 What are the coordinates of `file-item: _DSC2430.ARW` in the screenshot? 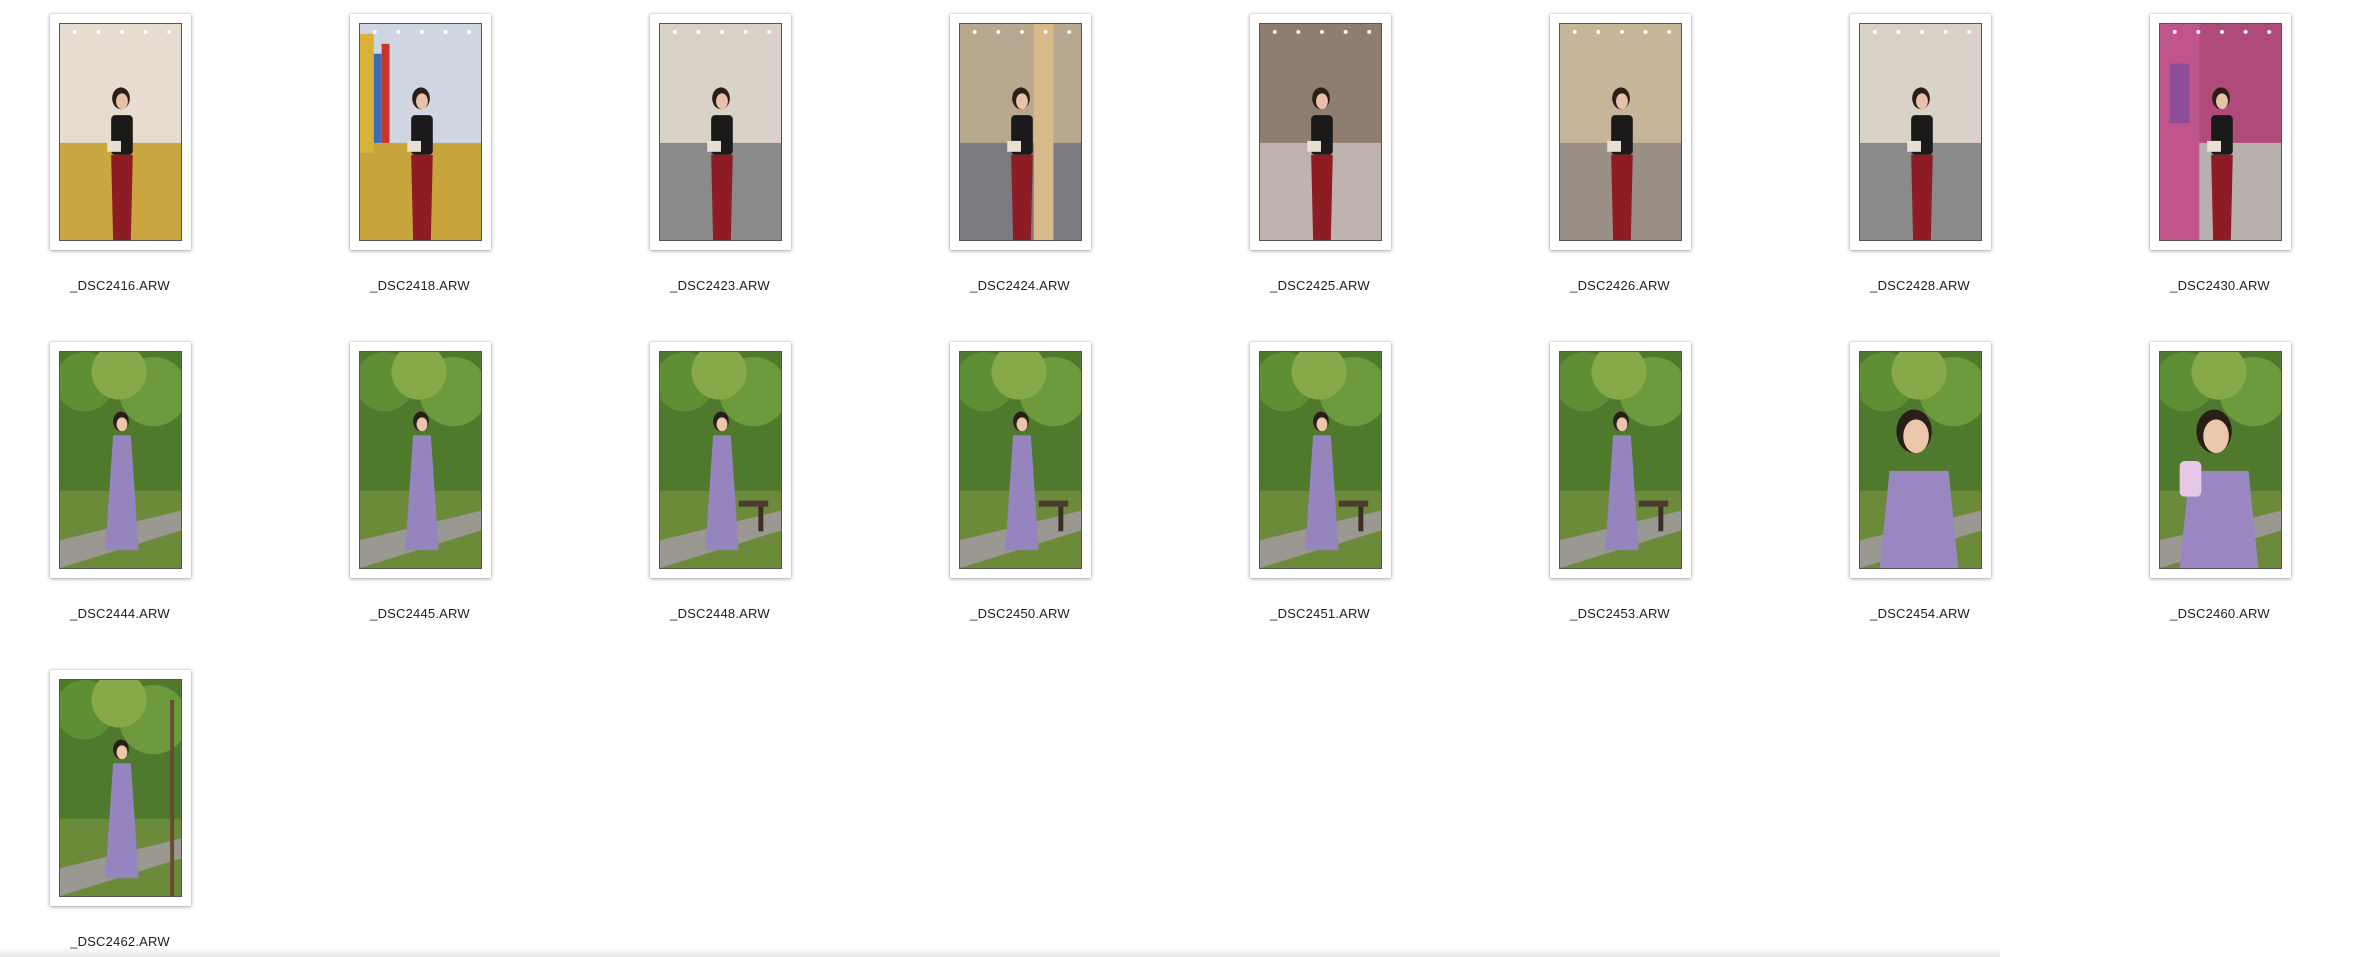 It's located at (2220, 150).